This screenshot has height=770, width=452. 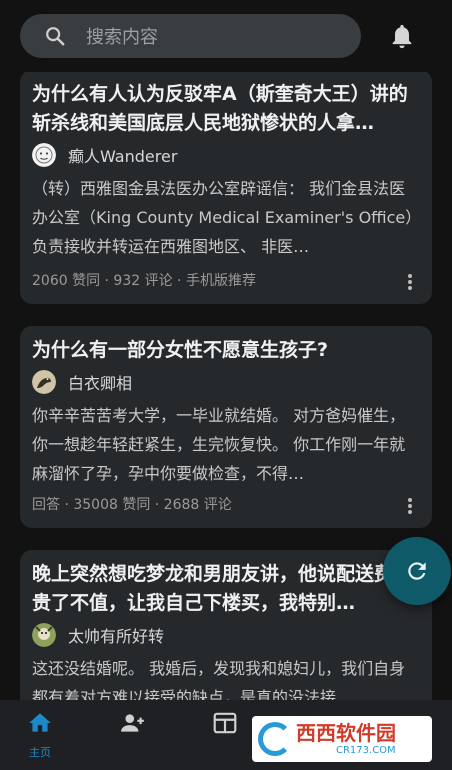 What do you see at coordinates (122, 37) in the screenshot?
I see `search-placeholder: 搜索内容` at bounding box center [122, 37].